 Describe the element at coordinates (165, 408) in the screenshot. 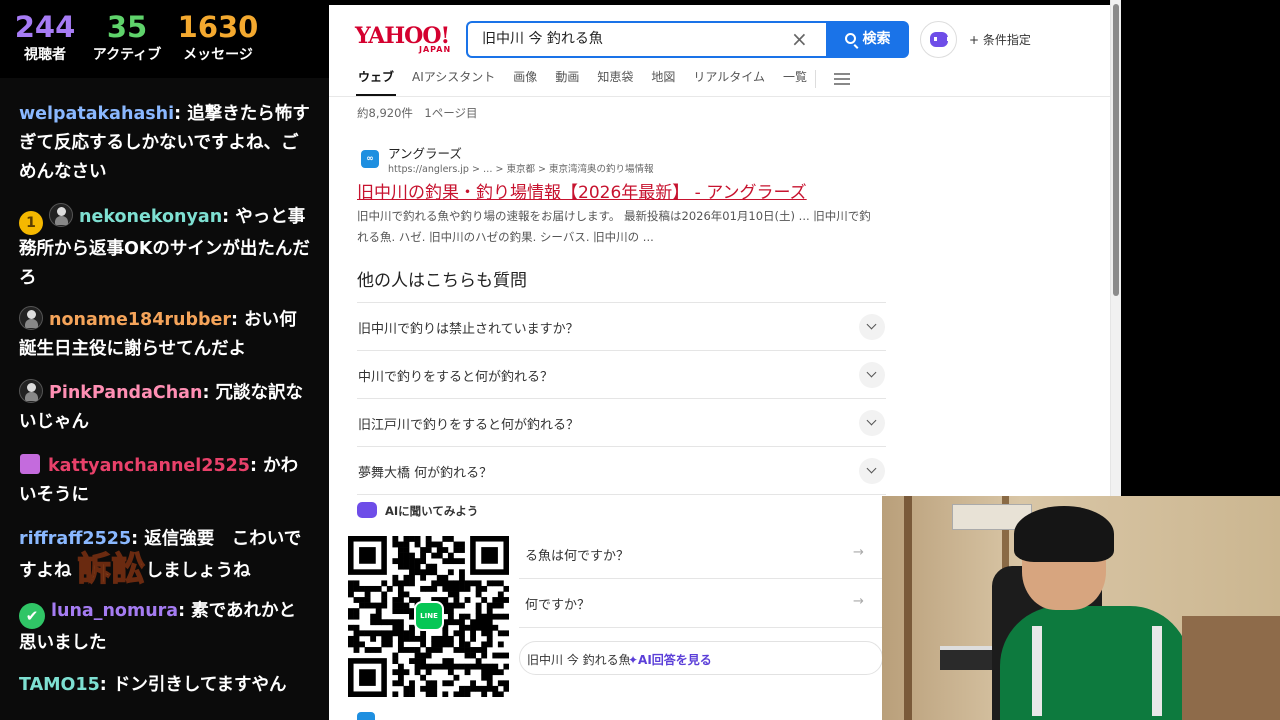

I see `chat-message: PinkPandaChan: 冗談な訳ないじゃん` at that location.